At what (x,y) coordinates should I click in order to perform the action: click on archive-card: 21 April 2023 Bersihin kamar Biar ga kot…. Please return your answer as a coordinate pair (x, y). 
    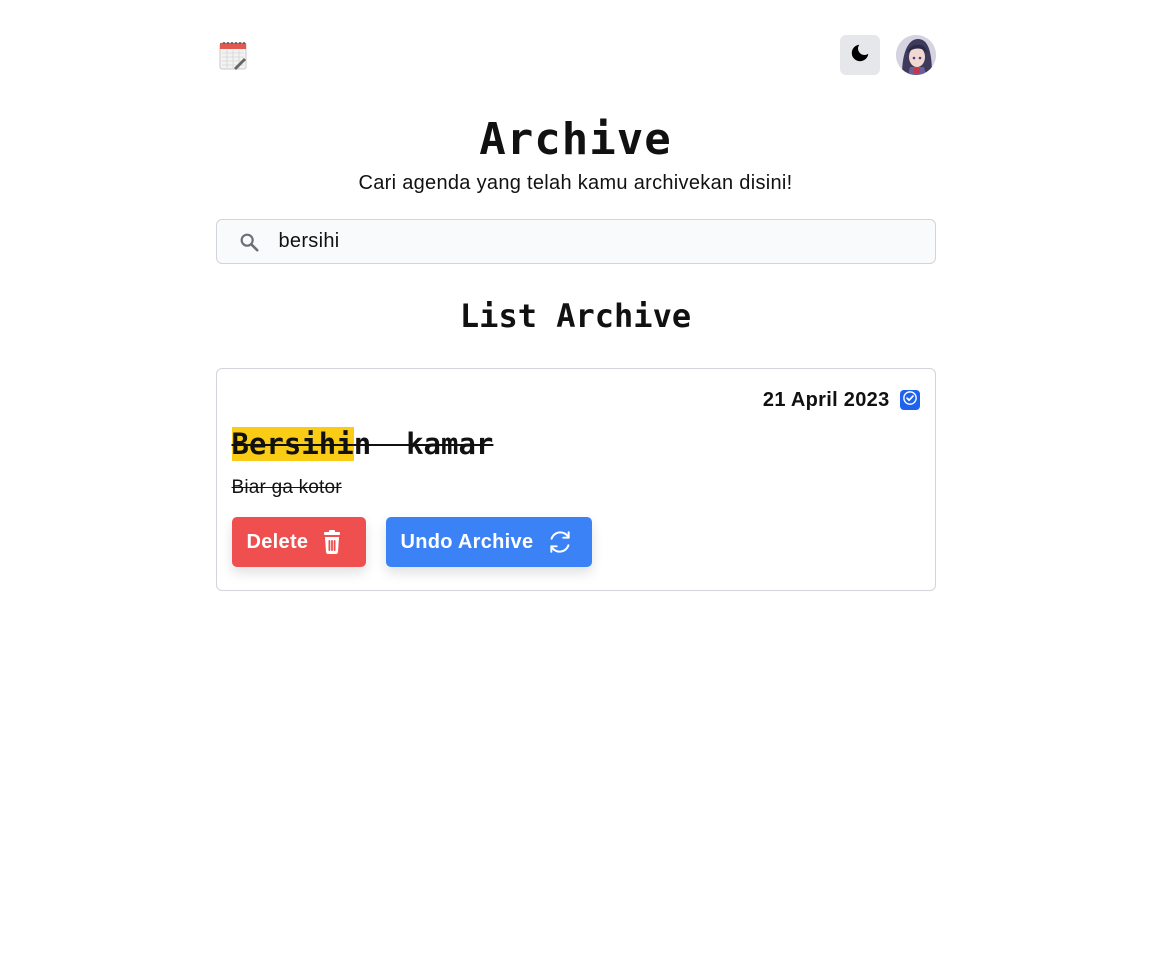
    Looking at the image, I should click on (575, 479).